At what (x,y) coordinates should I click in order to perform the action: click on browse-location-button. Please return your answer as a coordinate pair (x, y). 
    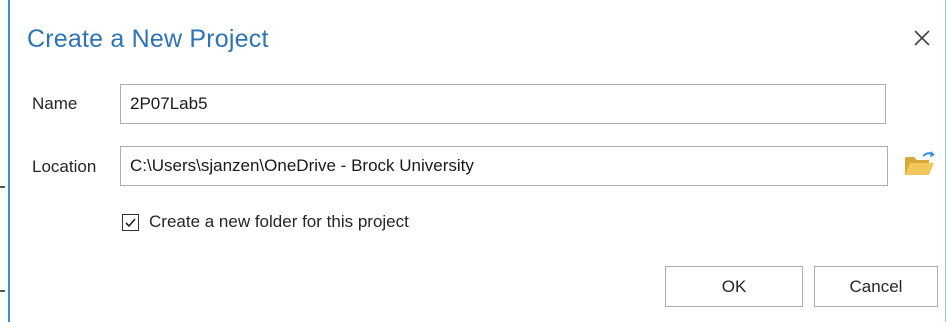
    Looking at the image, I should click on (920, 164).